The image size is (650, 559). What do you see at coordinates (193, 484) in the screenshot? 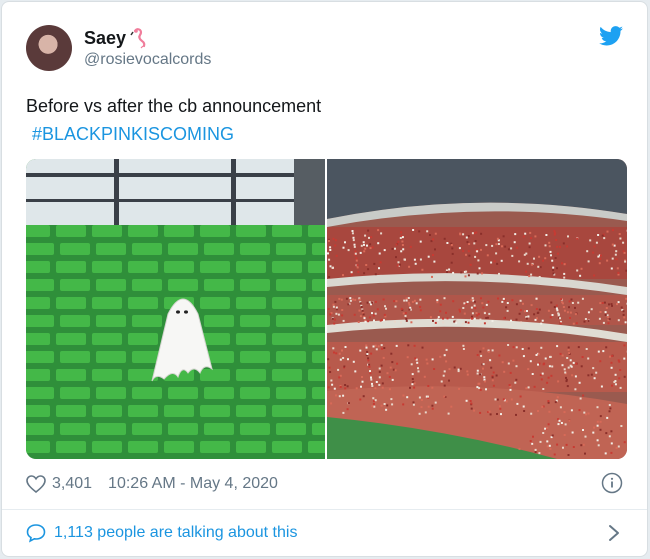
I see `tweet-timestamp: 10:26 AM - May 4, 2020` at bounding box center [193, 484].